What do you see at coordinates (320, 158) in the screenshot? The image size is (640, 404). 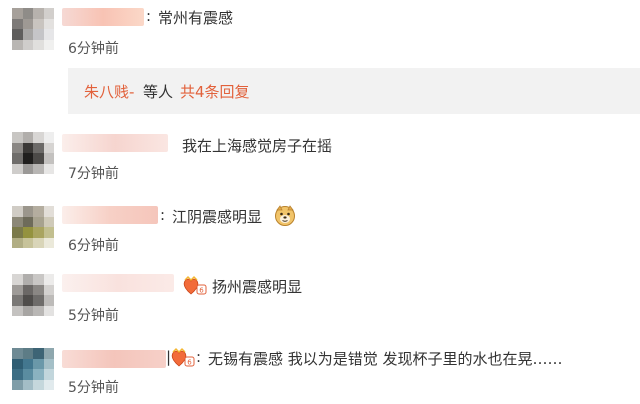 I see `comment-item: 我在上海感觉房子在摇 7分钟前` at bounding box center [320, 158].